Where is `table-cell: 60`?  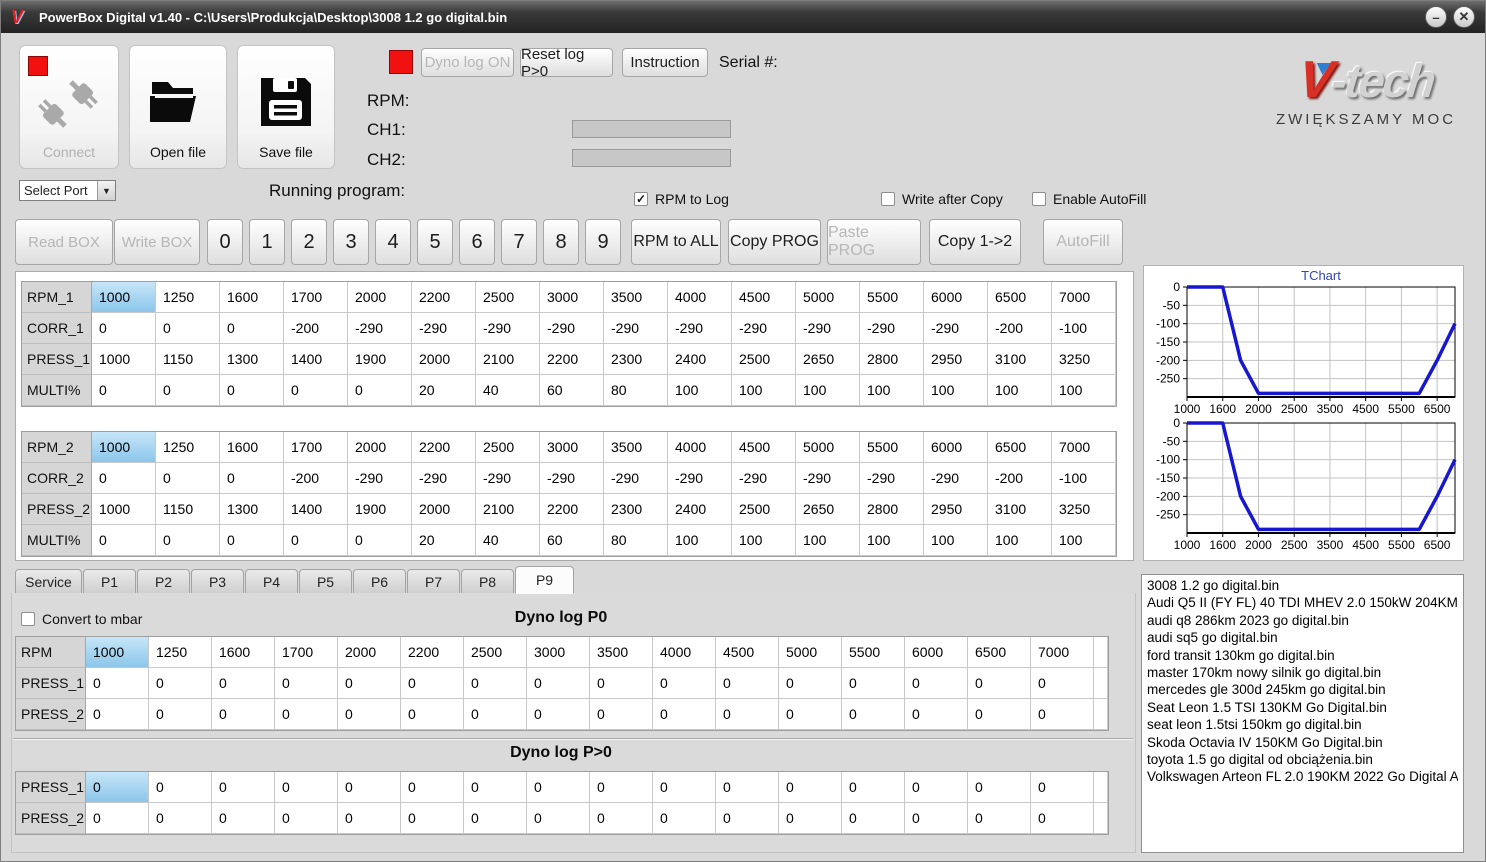
table-cell: 60 is located at coordinates (572, 540).